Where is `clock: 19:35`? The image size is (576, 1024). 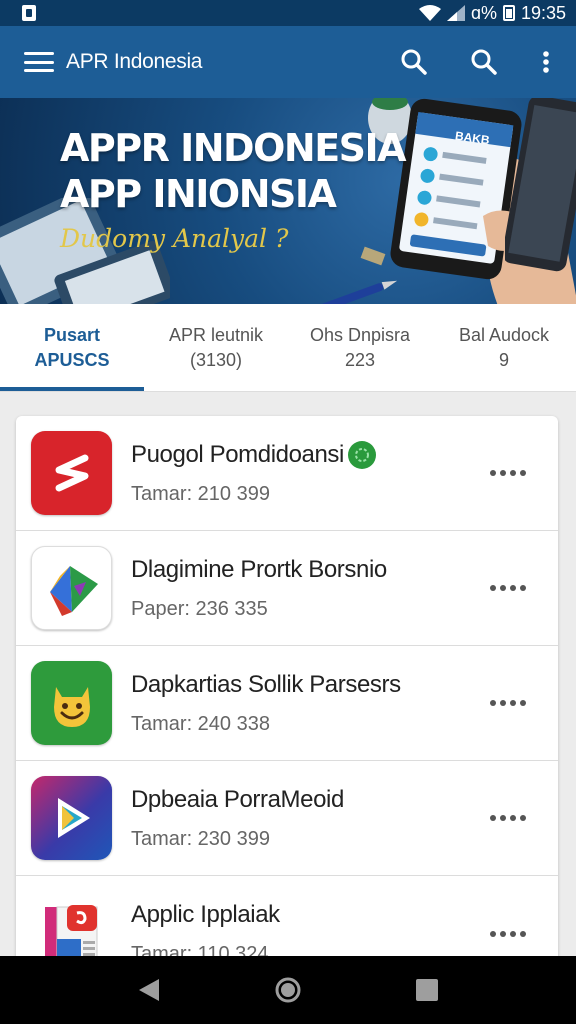
clock: 19:35 is located at coordinates (543, 12).